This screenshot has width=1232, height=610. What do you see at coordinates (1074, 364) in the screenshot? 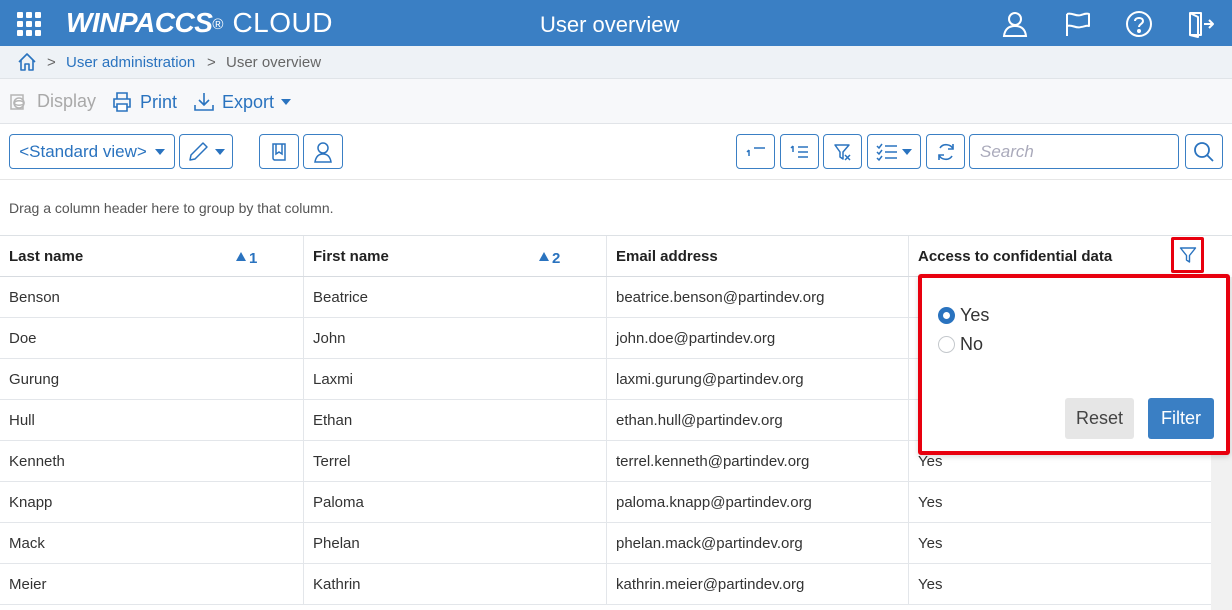
I see `column-filter-popup: Yes No Reset Filter` at bounding box center [1074, 364].